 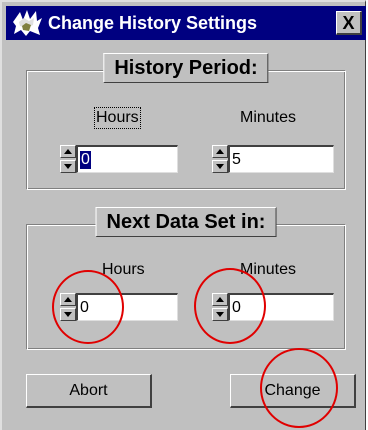 I want to click on next-minutes-label: Minutes, so click(x=268, y=269).